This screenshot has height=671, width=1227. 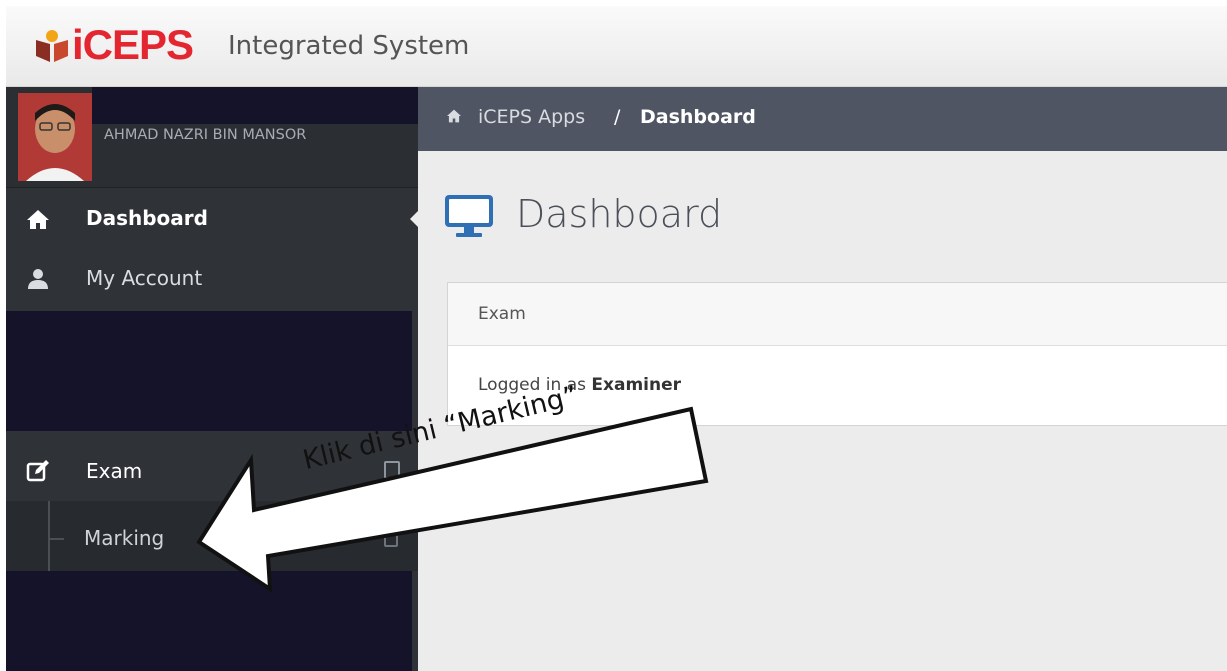 What do you see at coordinates (619, 214) in the screenshot?
I see `page-title: Dashboard` at bounding box center [619, 214].